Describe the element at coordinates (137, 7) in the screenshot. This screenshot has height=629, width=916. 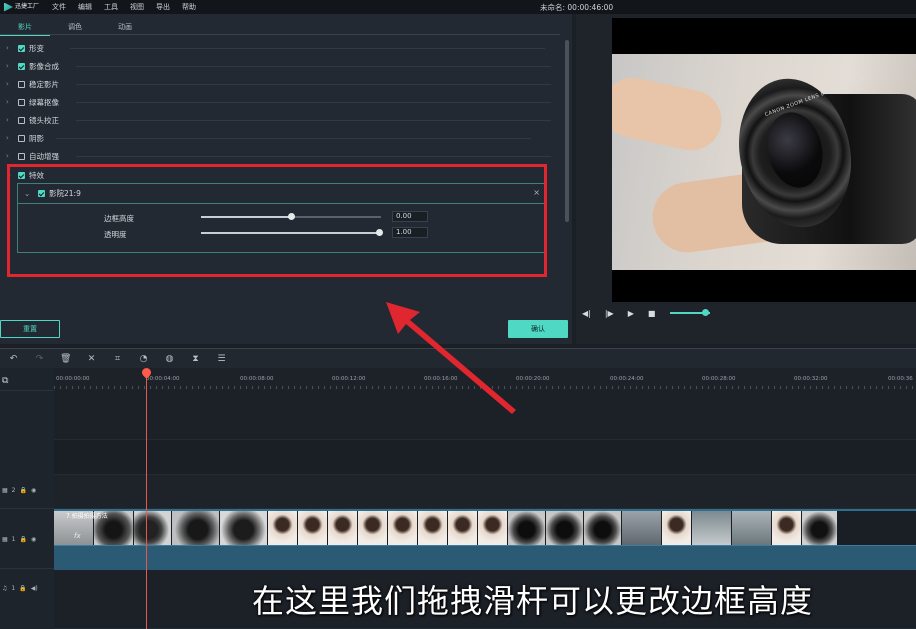
I see `menu-view: 视图` at that location.